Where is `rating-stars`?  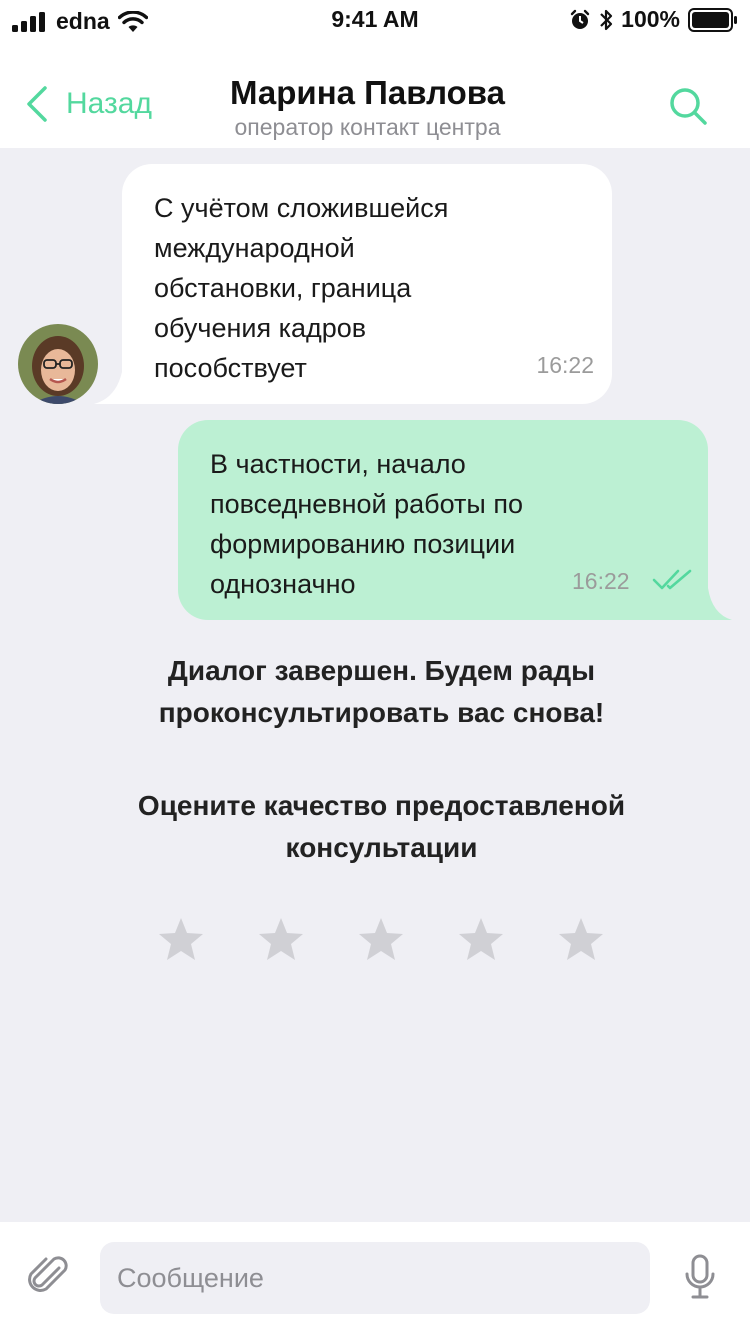
rating-stars is located at coordinates (381, 939).